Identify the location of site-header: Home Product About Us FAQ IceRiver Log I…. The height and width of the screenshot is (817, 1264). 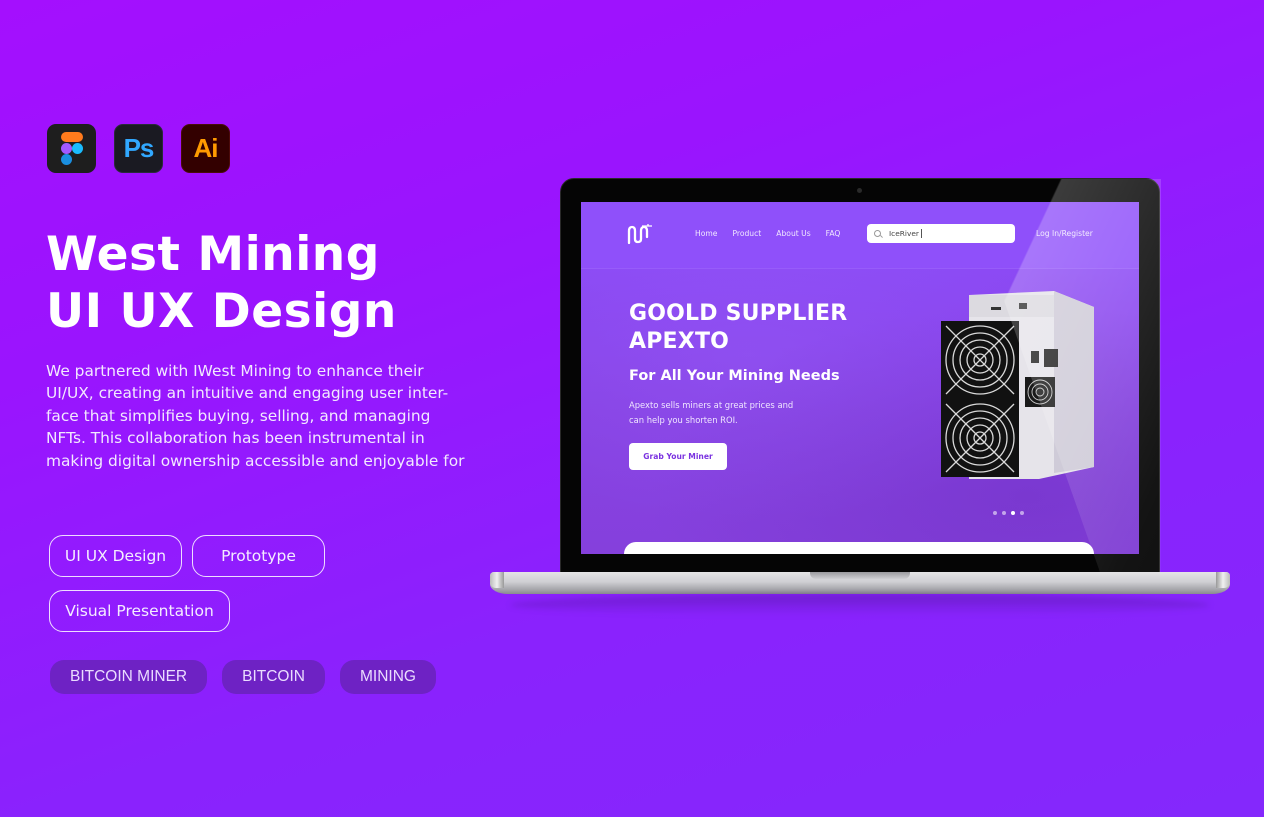
(860, 235).